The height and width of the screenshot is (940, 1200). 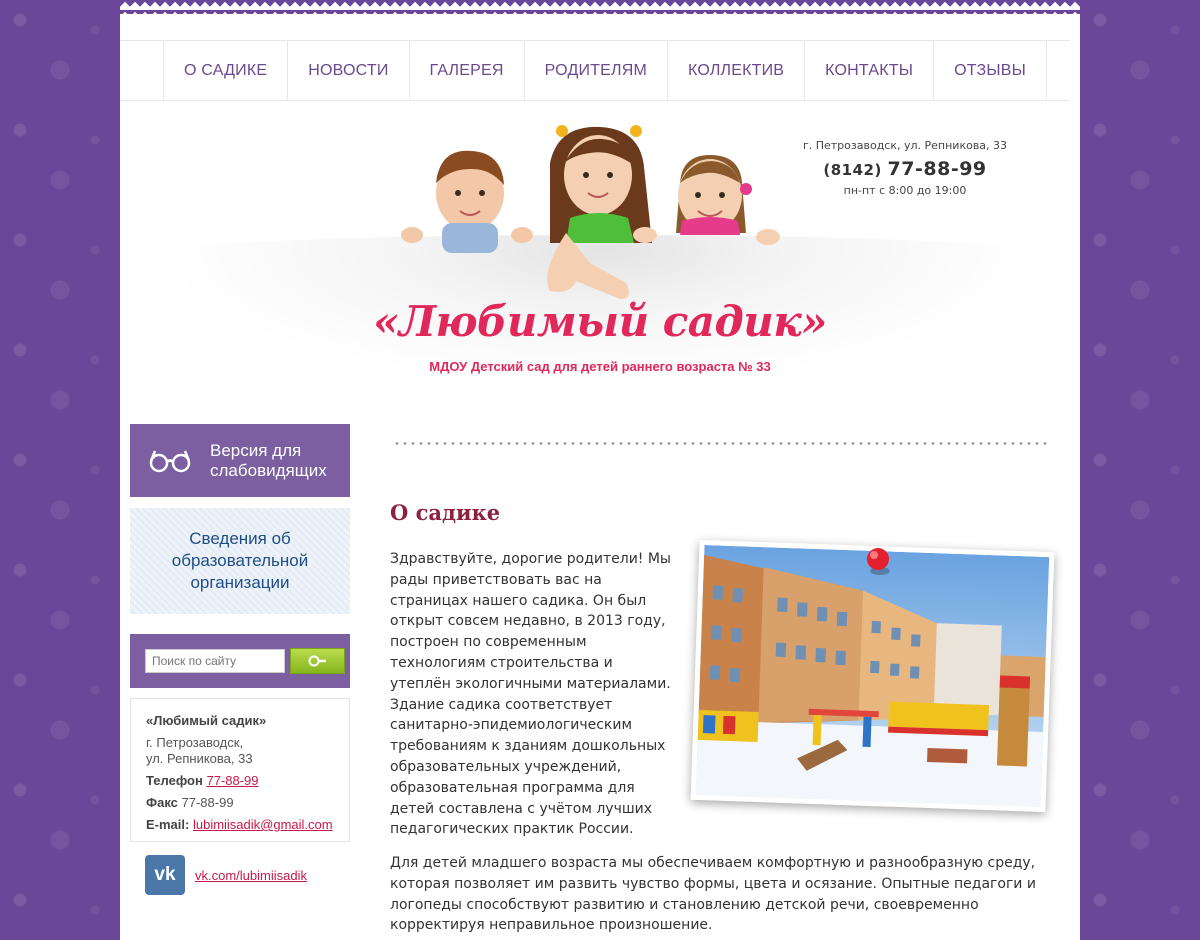 I want to click on header-hours: пн-пт с 8:00 до 19:00, so click(x=905, y=190).